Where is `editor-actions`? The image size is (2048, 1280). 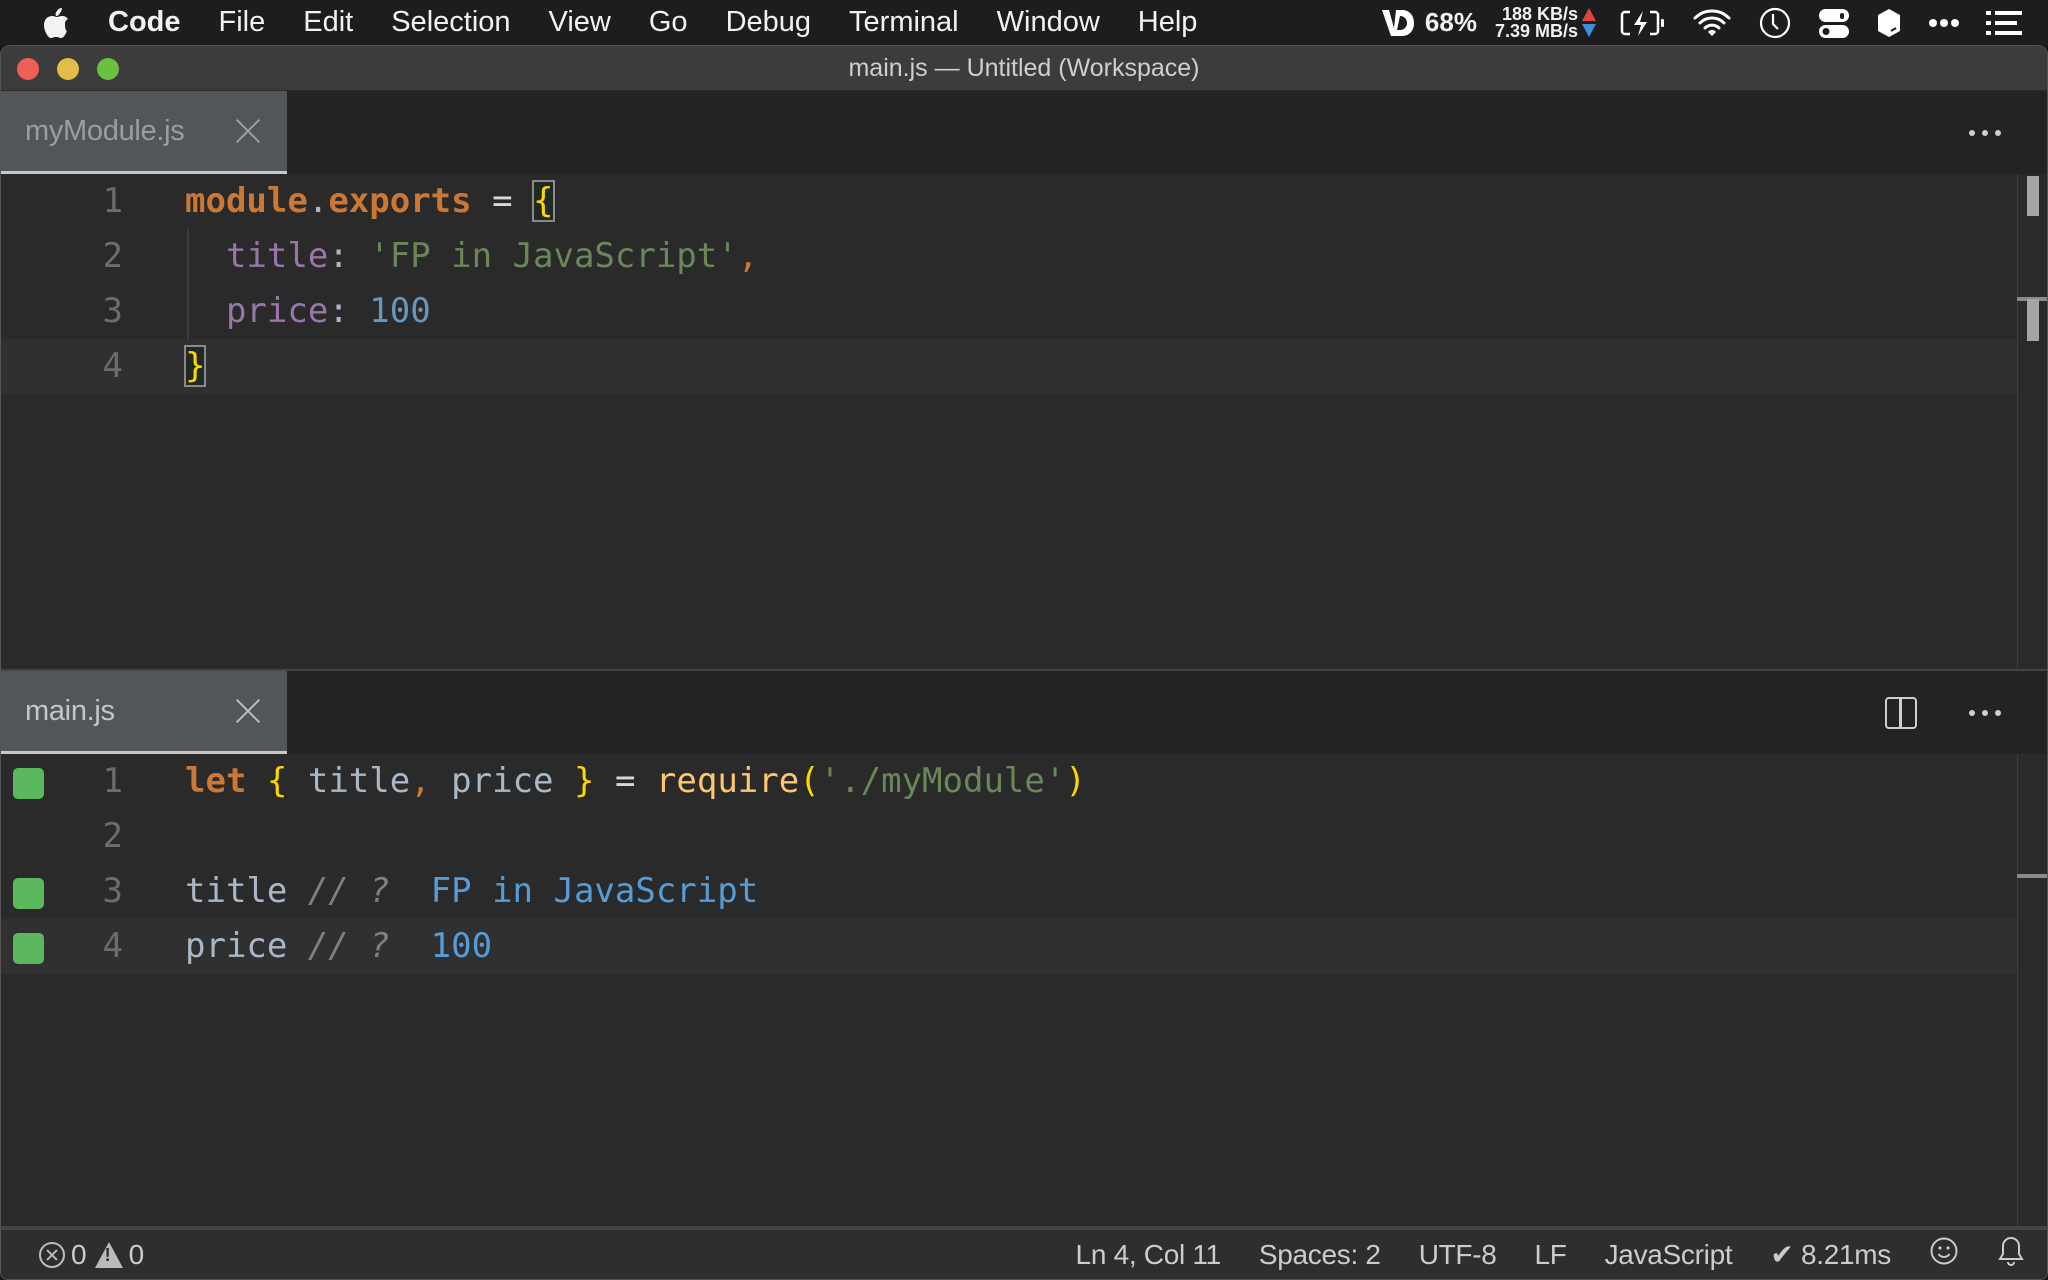 editor-actions is located at coordinates (1985, 132).